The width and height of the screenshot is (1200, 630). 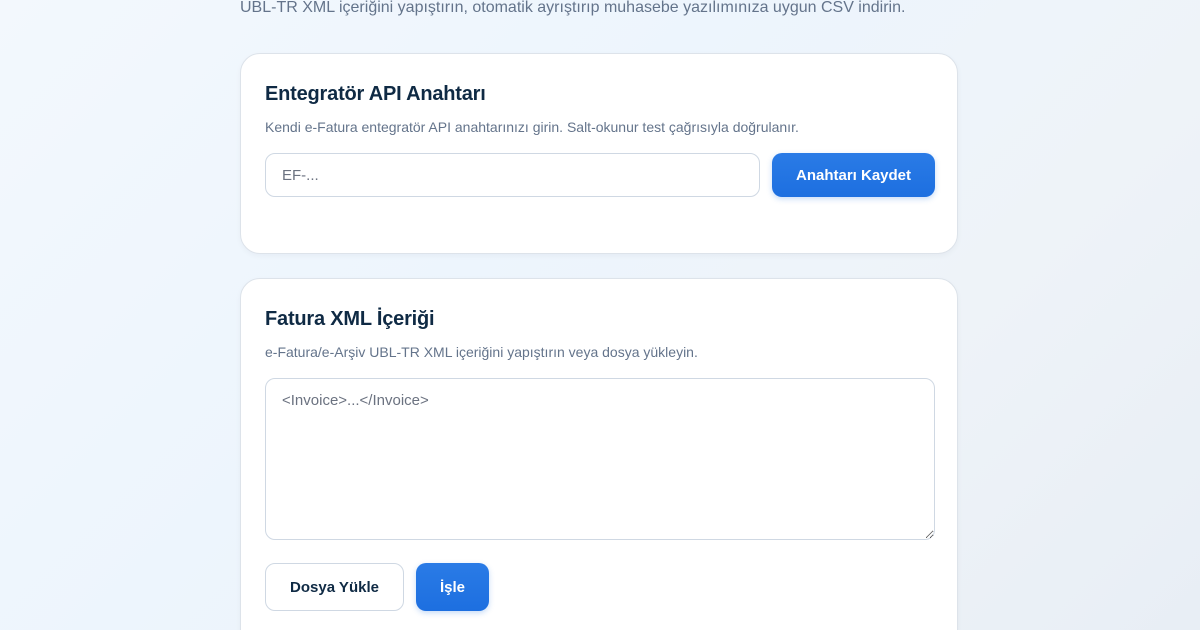 I want to click on upload-file-button: Dosya Yükle, so click(x=334, y=587).